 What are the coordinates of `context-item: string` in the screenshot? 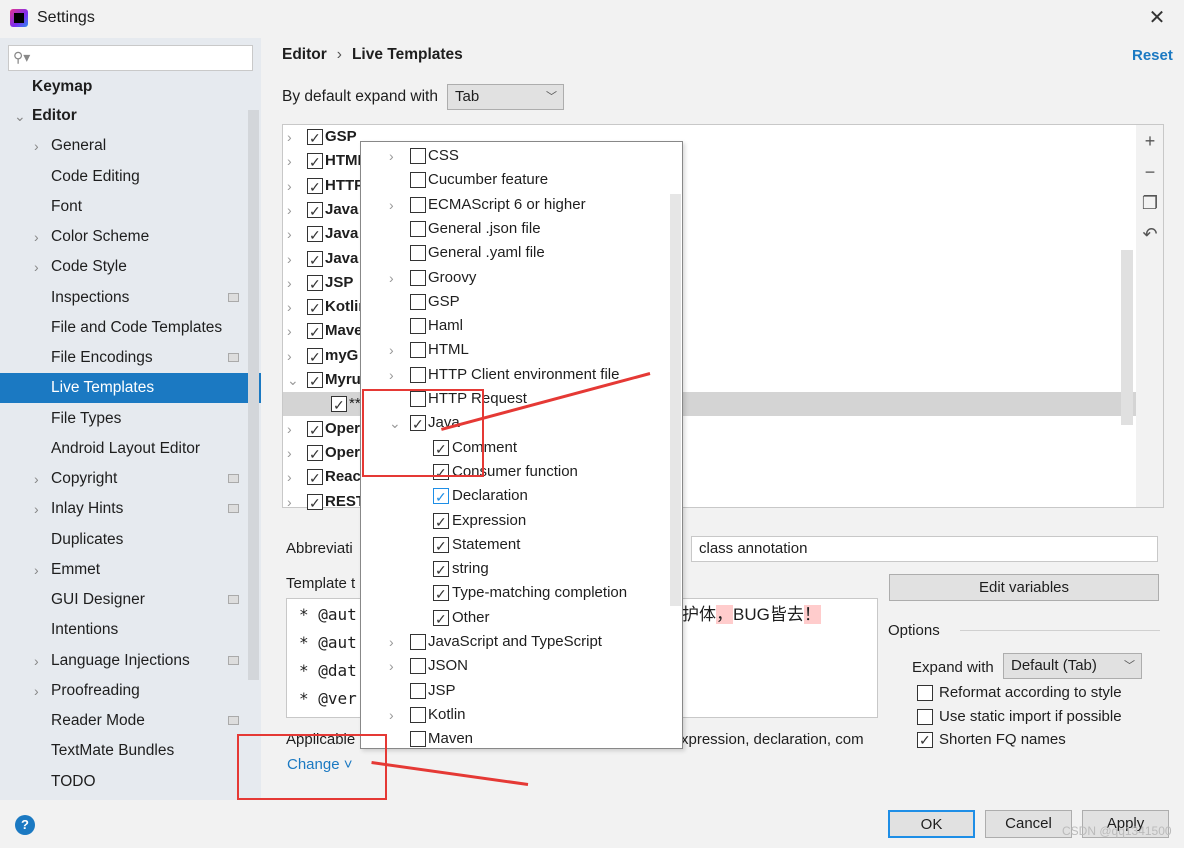 It's located at (516, 569).